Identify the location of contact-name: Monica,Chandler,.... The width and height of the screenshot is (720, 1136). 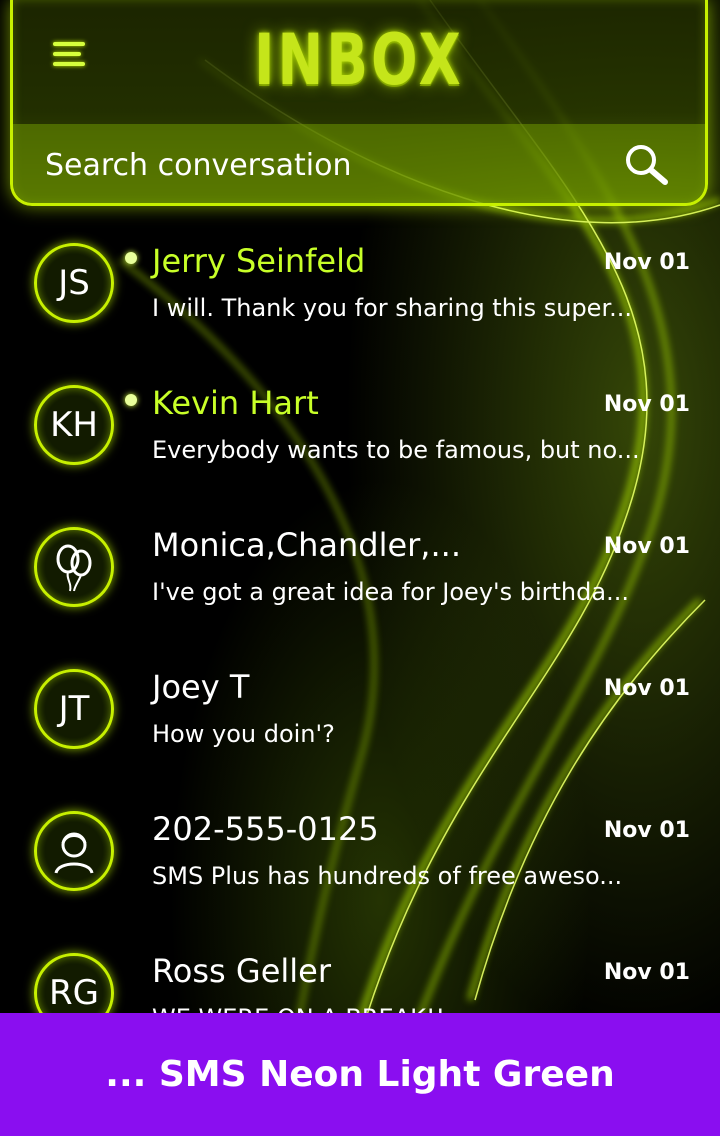
(306, 545).